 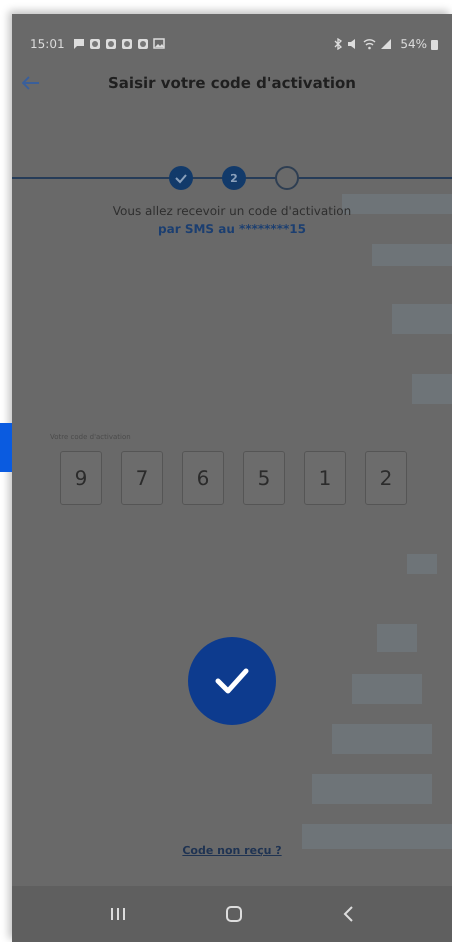 What do you see at coordinates (6, 447) in the screenshot?
I see `edge-marker` at bounding box center [6, 447].